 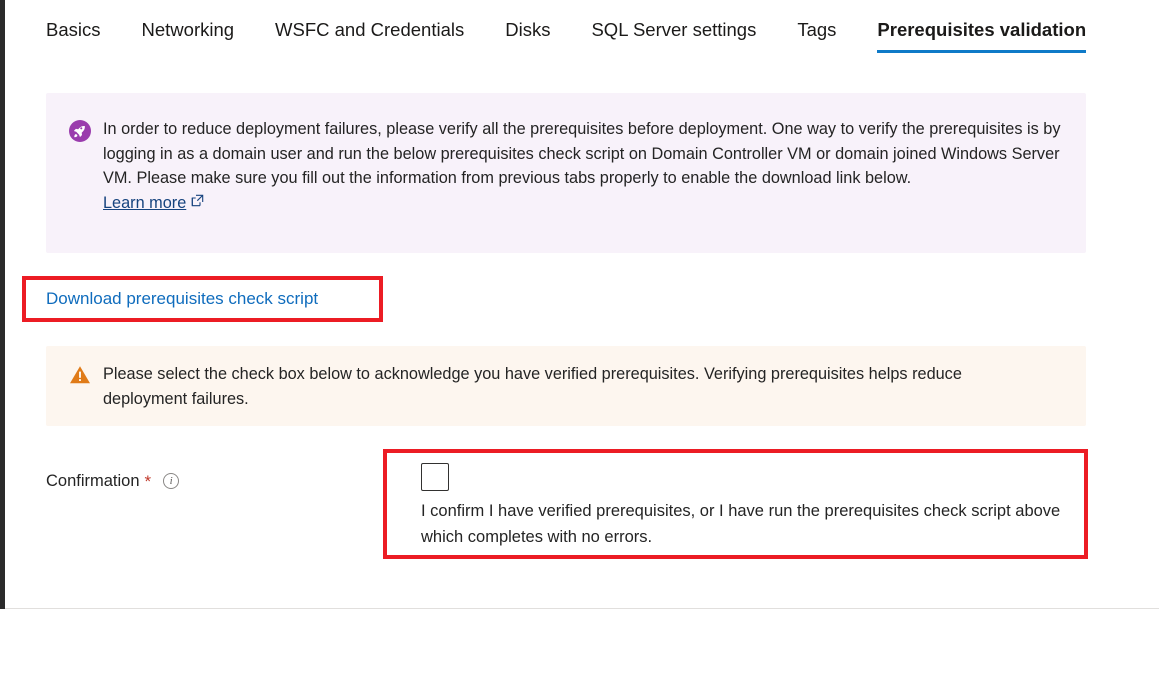 What do you see at coordinates (2, 344) in the screenshot?
I see `viewport-left-edge` at bounding box center [2, 344].